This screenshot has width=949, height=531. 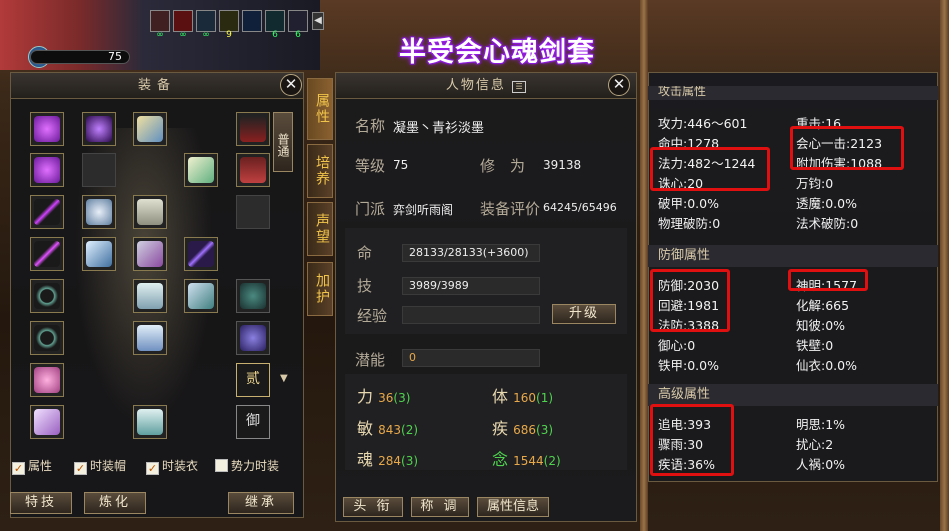 I want to click on checkbox-check-icon: ✓, so click(x=152, y=468).